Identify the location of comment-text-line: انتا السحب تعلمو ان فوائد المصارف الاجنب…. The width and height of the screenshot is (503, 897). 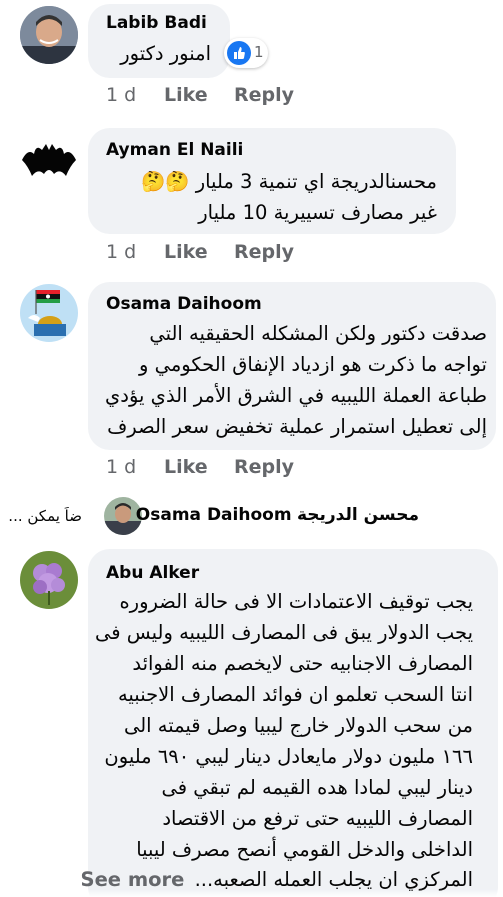
(295, 694).